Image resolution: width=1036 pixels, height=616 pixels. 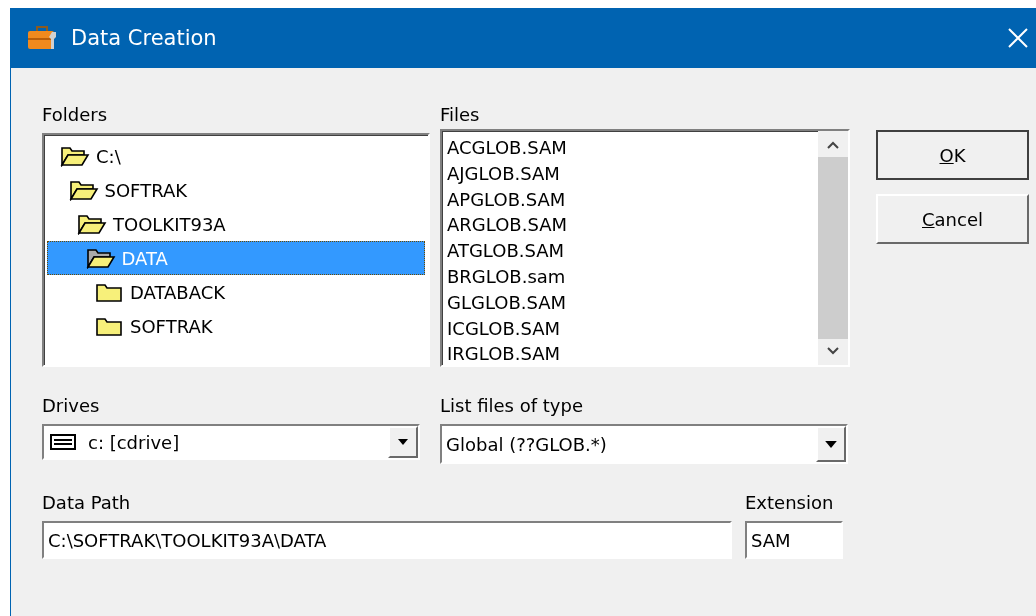 I want to click on scrollbar, so click(x=833, y=248).